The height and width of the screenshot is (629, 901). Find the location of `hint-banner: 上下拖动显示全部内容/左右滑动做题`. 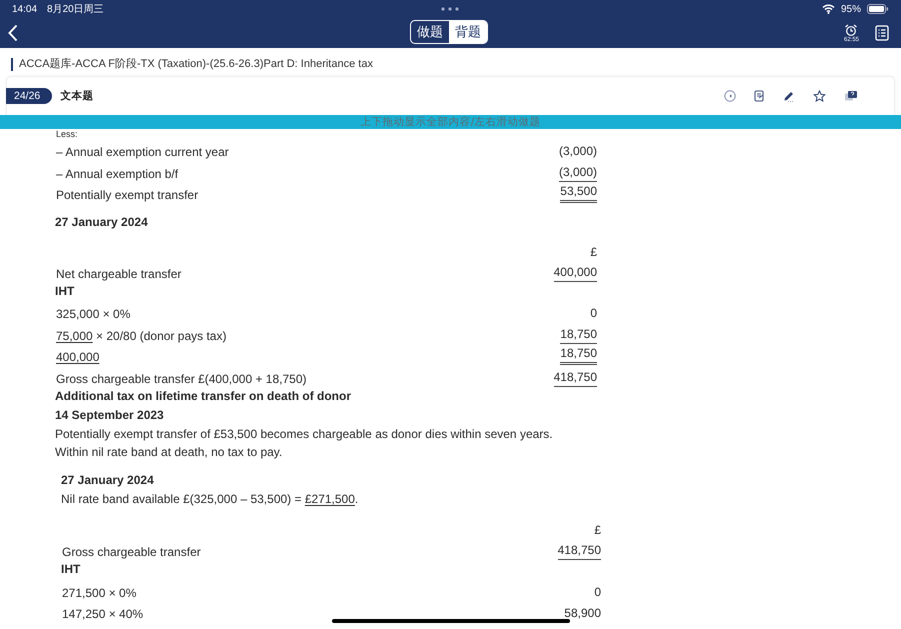

hint-banner: 上下拖动显示全部内容/左右滑动做题 is located at coordinates (450, 122).